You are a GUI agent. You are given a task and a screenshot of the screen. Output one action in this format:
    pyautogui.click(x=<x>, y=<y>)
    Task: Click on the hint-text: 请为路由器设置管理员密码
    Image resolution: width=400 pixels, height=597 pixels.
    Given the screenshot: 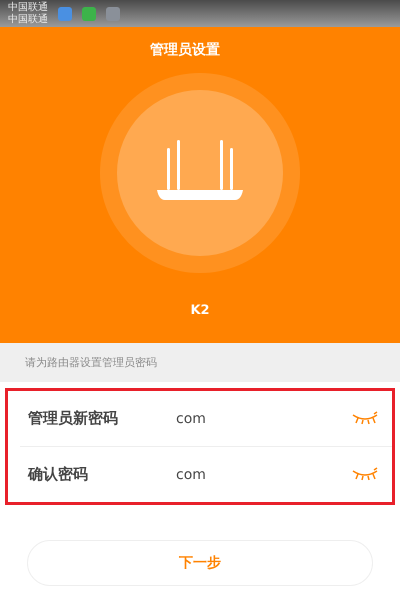 What is the action you would take?
    pyautogui.click(x=200, y=362)
    